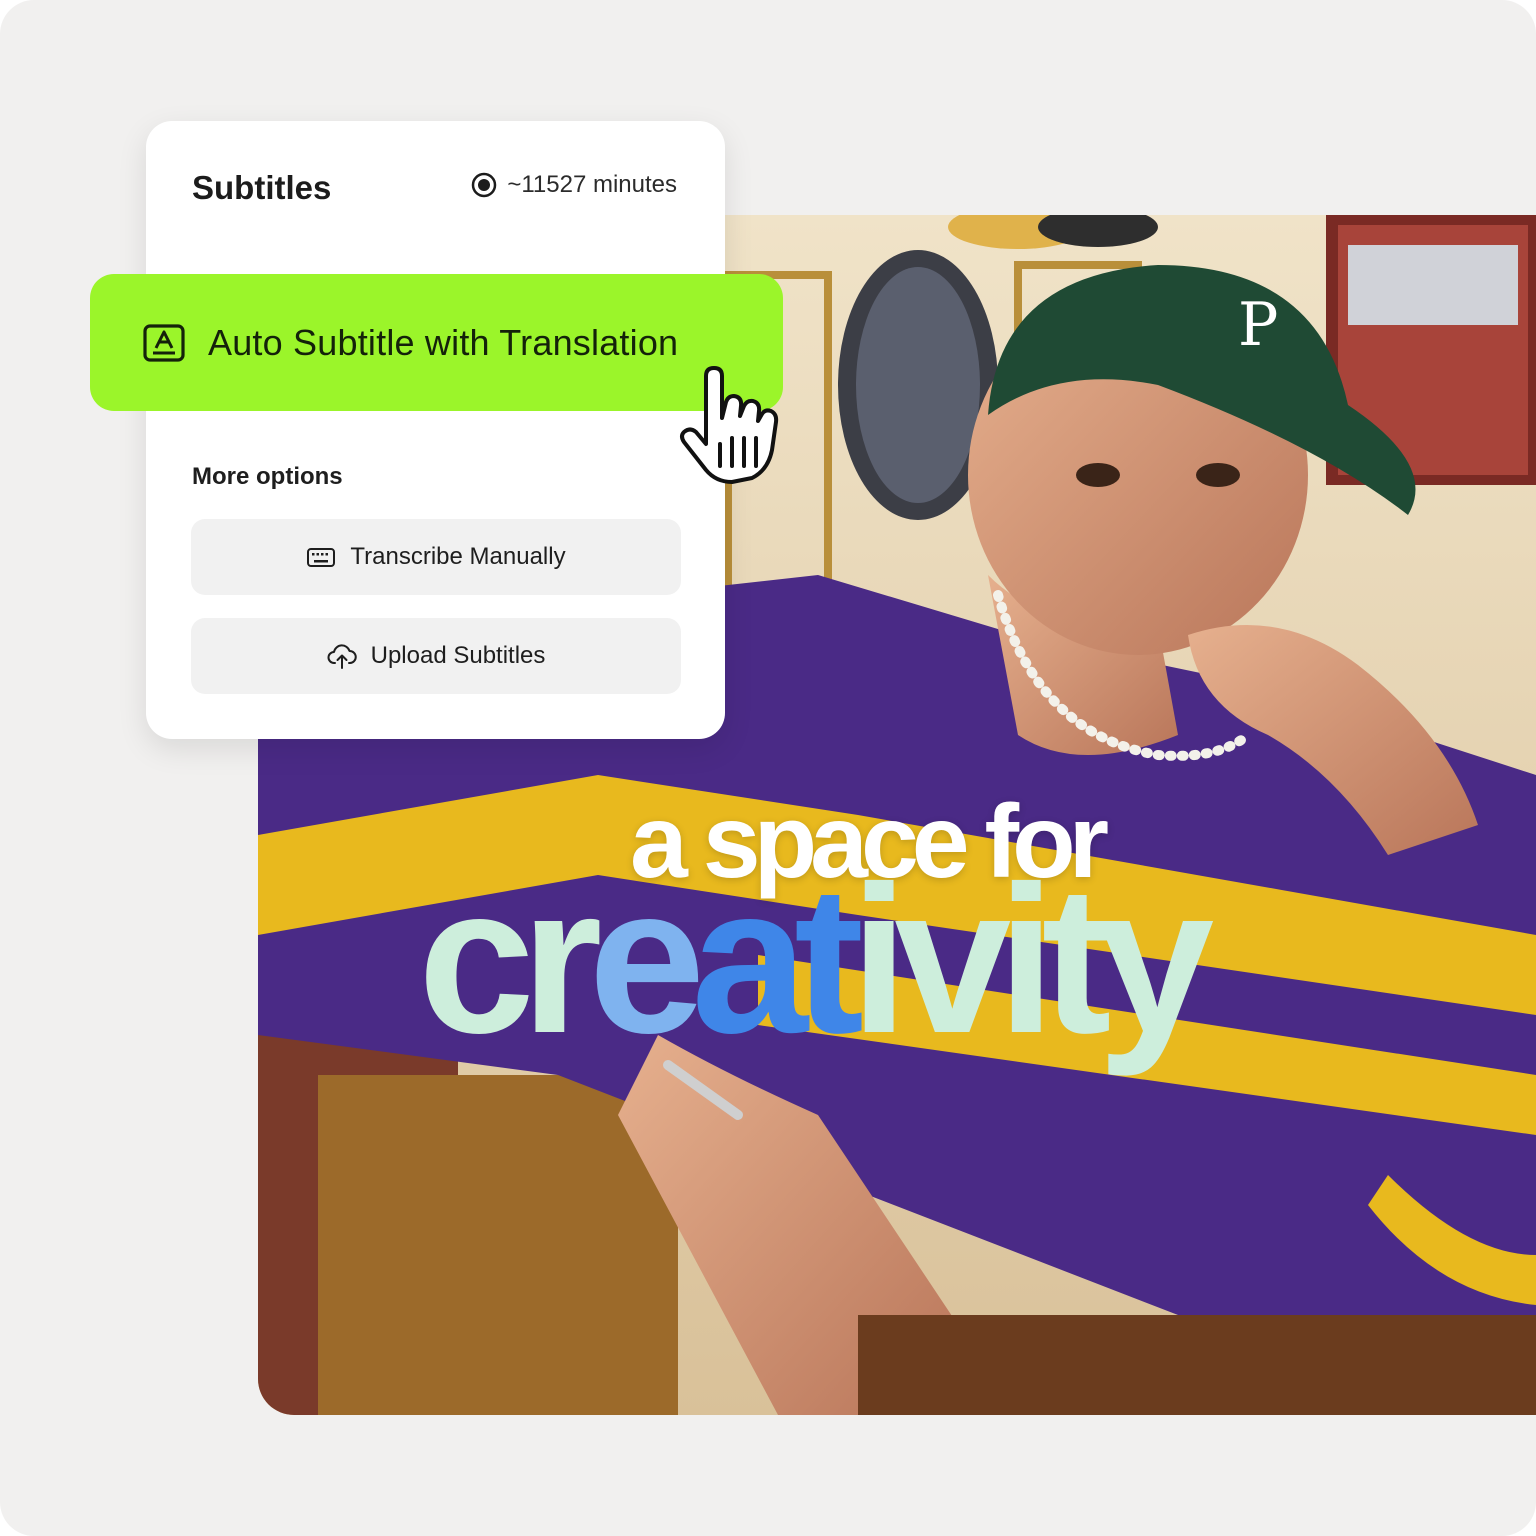 Image resolution: width=1536 pixels, height=1536 pixels. What do you see at coordinates (829, 959) in the screenshot?
I see `caption-segment: t` at bounding box center [829, 959].